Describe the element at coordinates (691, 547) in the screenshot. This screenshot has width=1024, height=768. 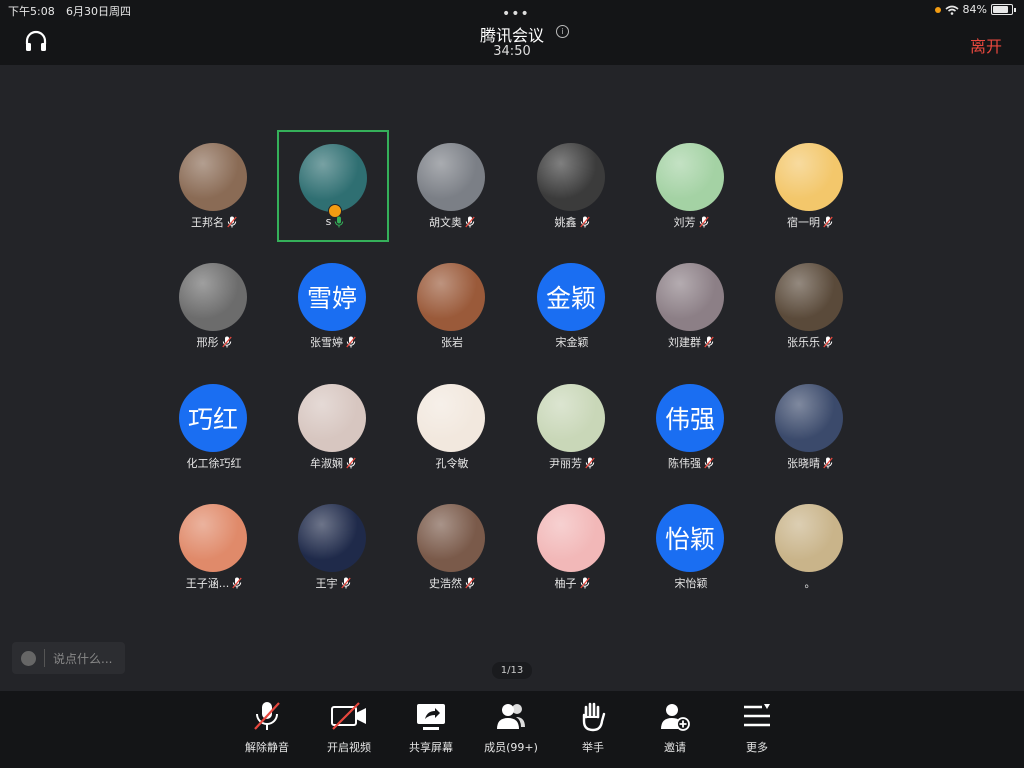
I see `participant-tile: 怡颖 宋怡颖` at that location.